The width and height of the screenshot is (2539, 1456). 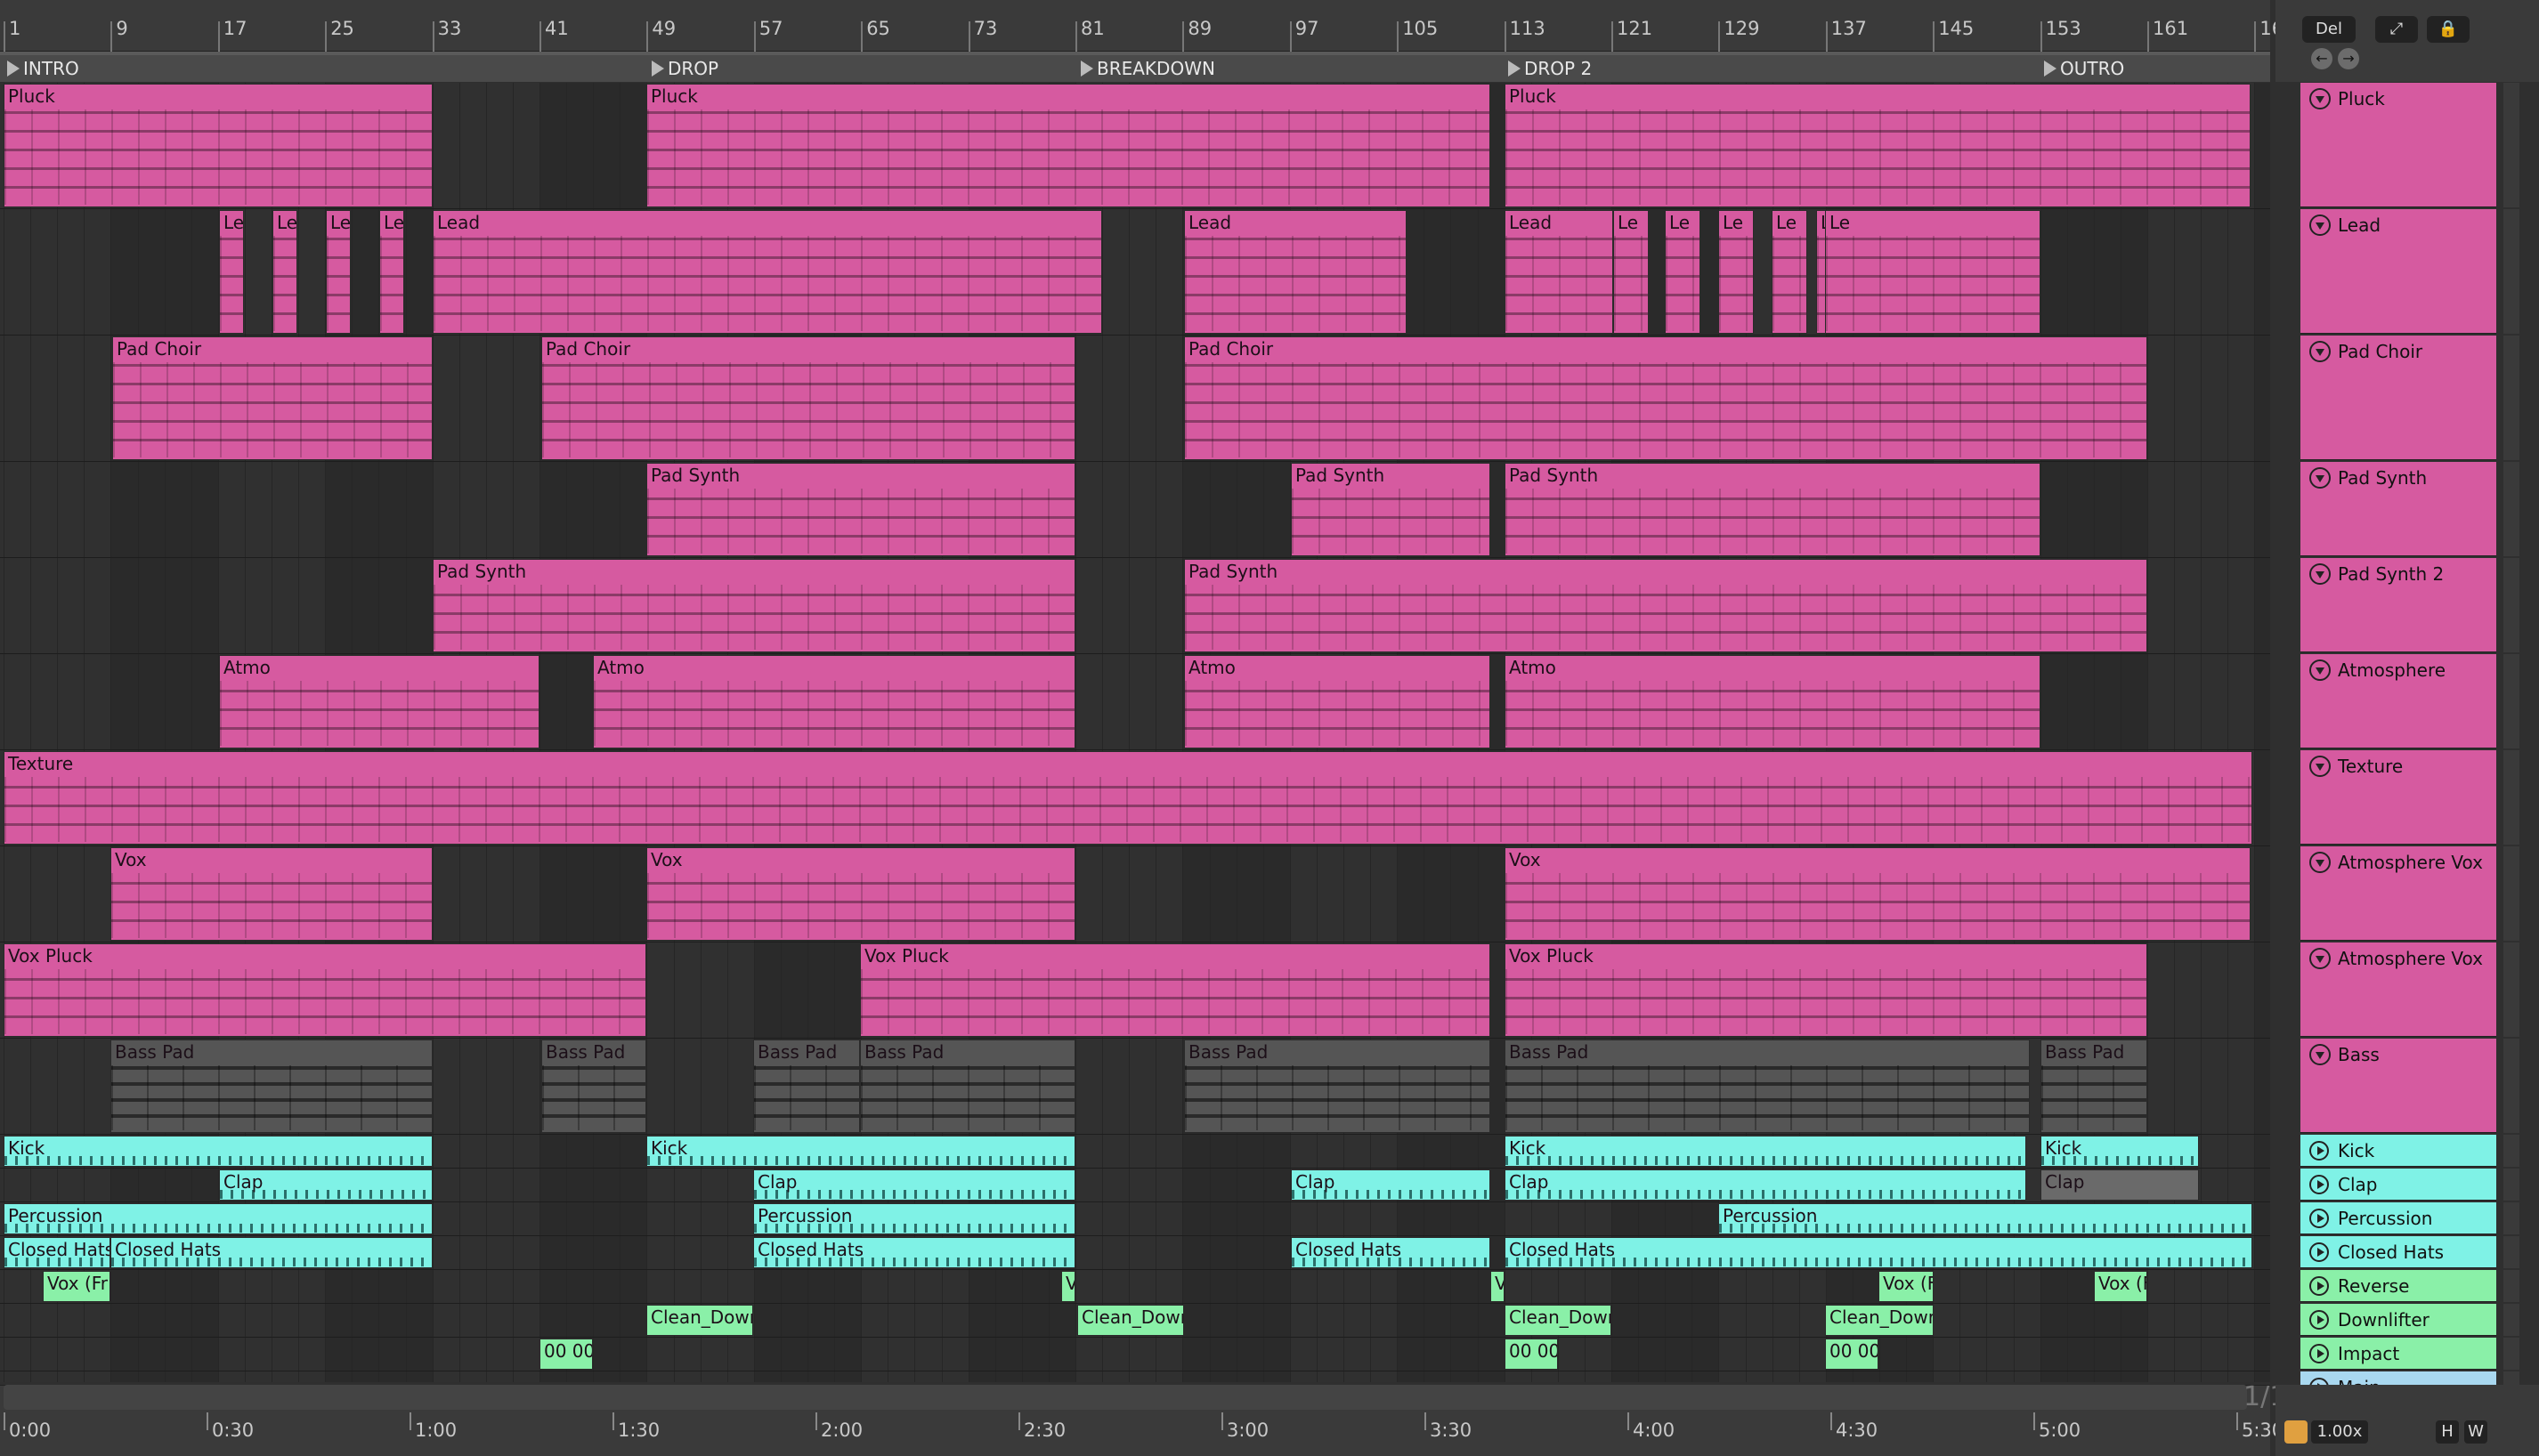 I want to click on track-header-impact: Impact, so click(x=2398, y=1354).